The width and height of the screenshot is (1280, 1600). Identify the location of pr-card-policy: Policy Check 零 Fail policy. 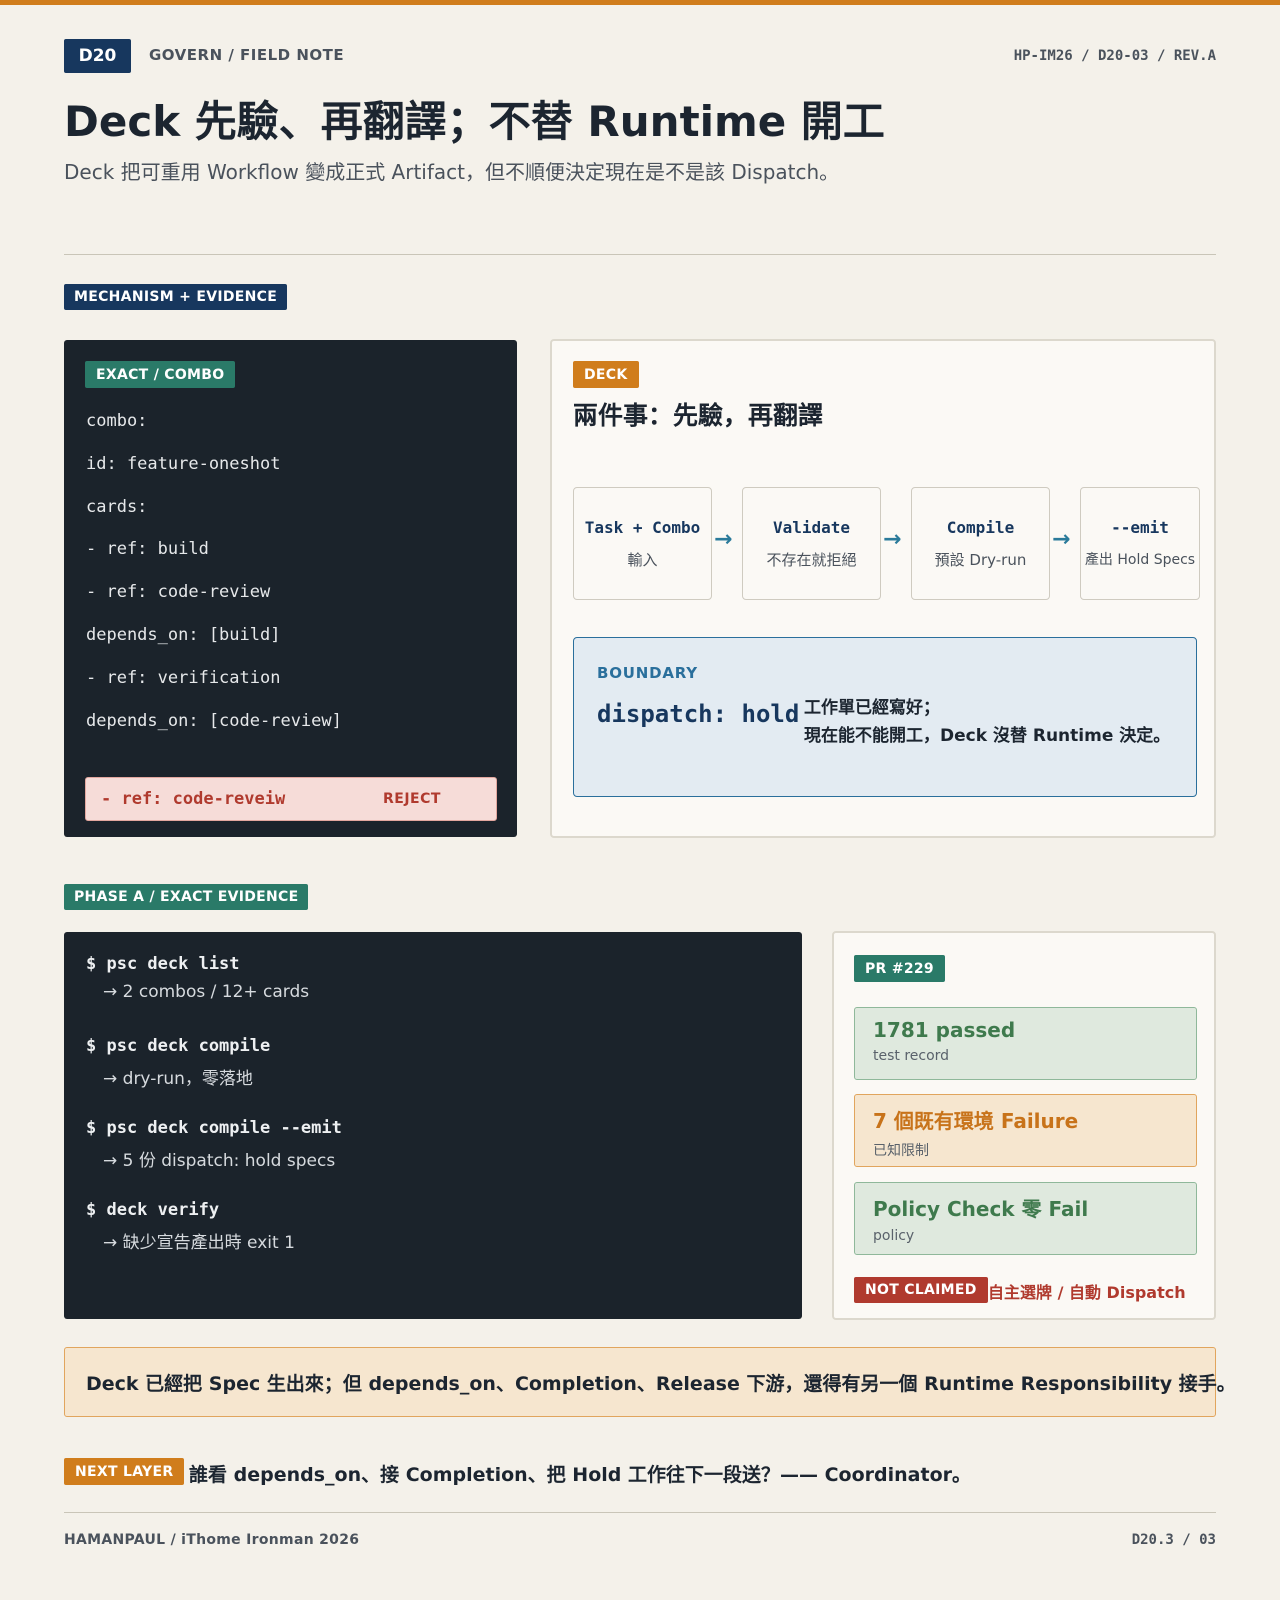
(1025, 1218).